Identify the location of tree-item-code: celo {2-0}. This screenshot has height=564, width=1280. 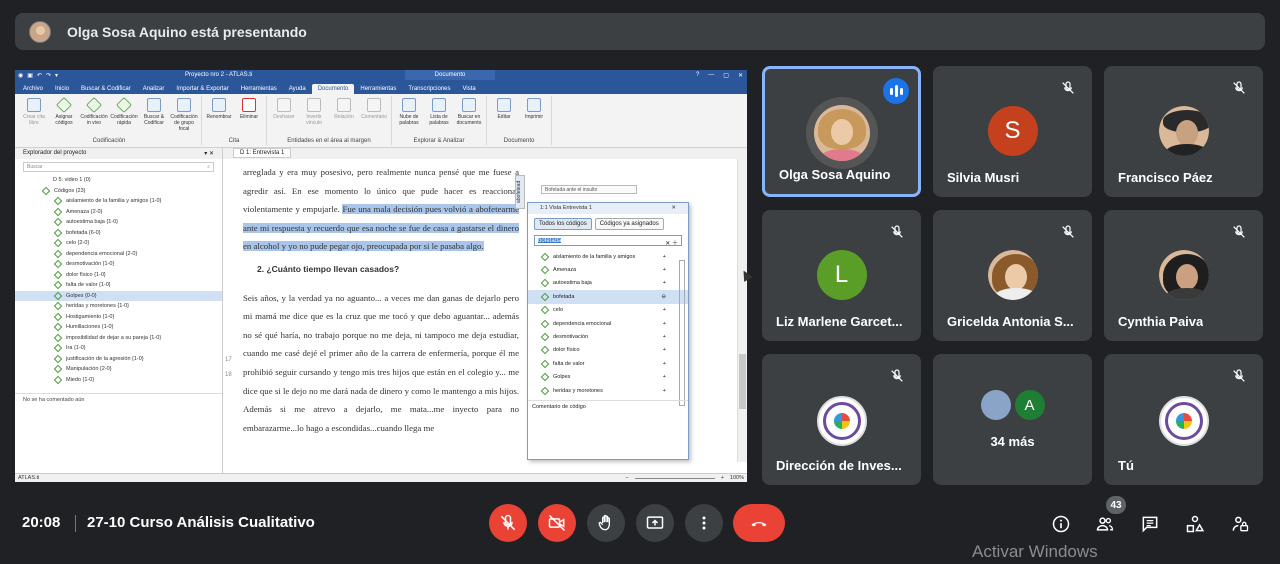
(118, 243).